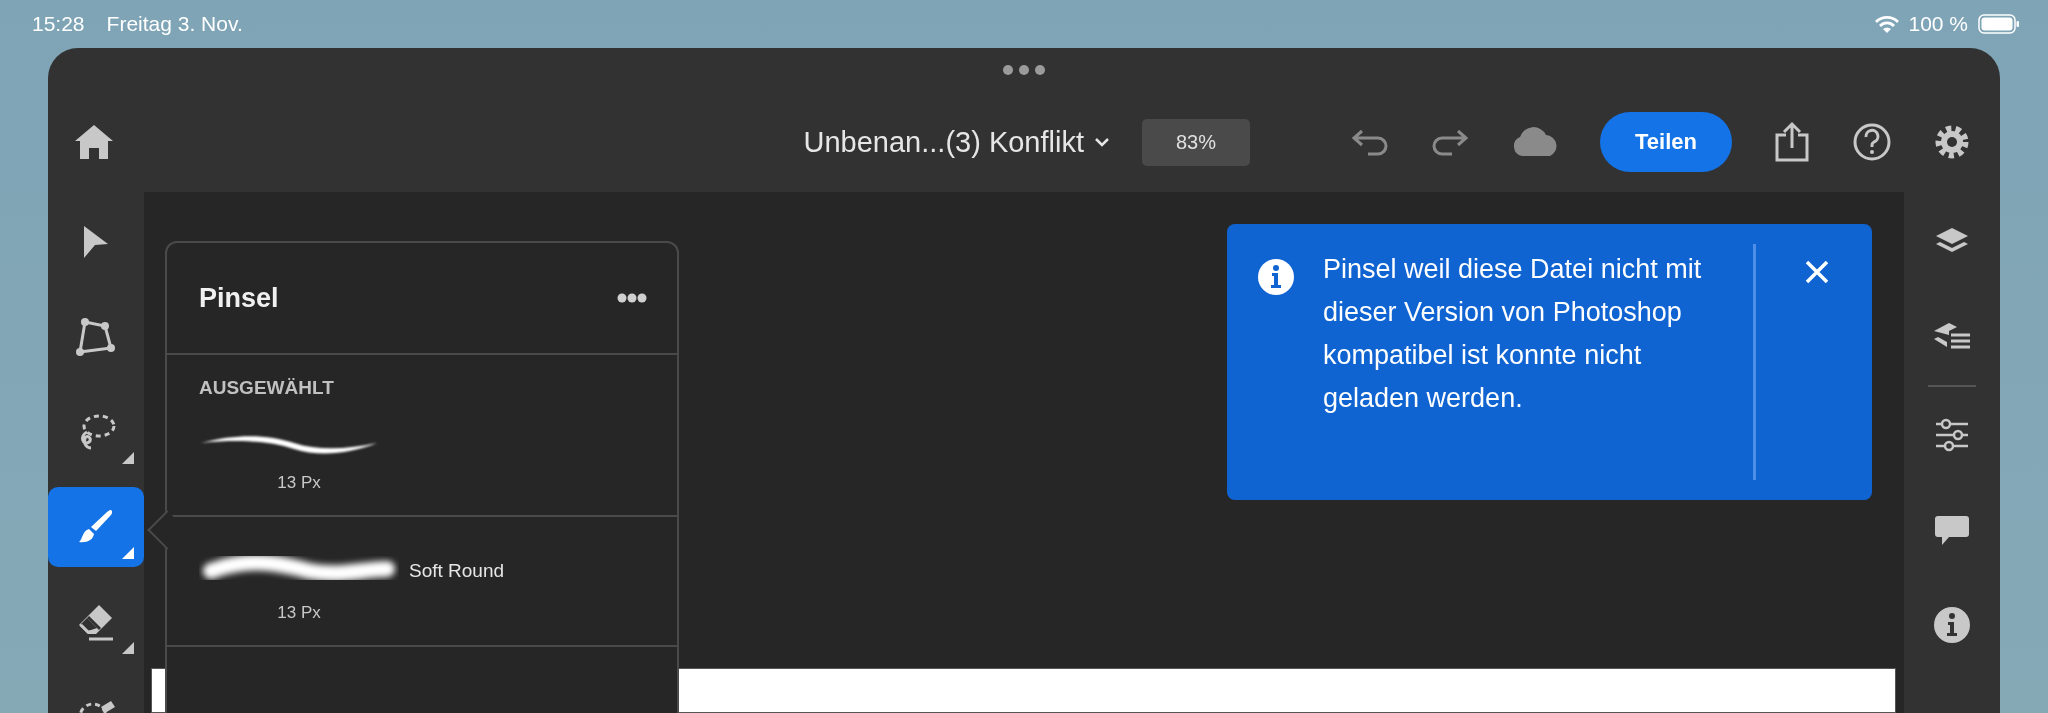 The width and height of the screenshot is (2048, 713). What do you see at coordinates (1024, 70) in the screenshot?
I see `drag-handle-icon` at bounding box center [1024, 70].